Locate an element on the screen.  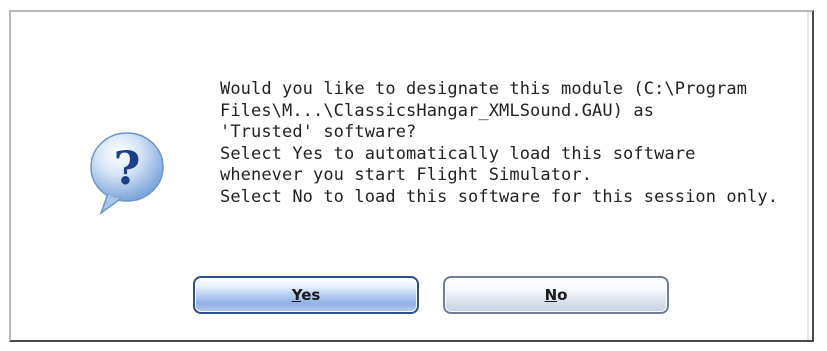
no-button-mnemonic: N is located at coordinates (551, 295).